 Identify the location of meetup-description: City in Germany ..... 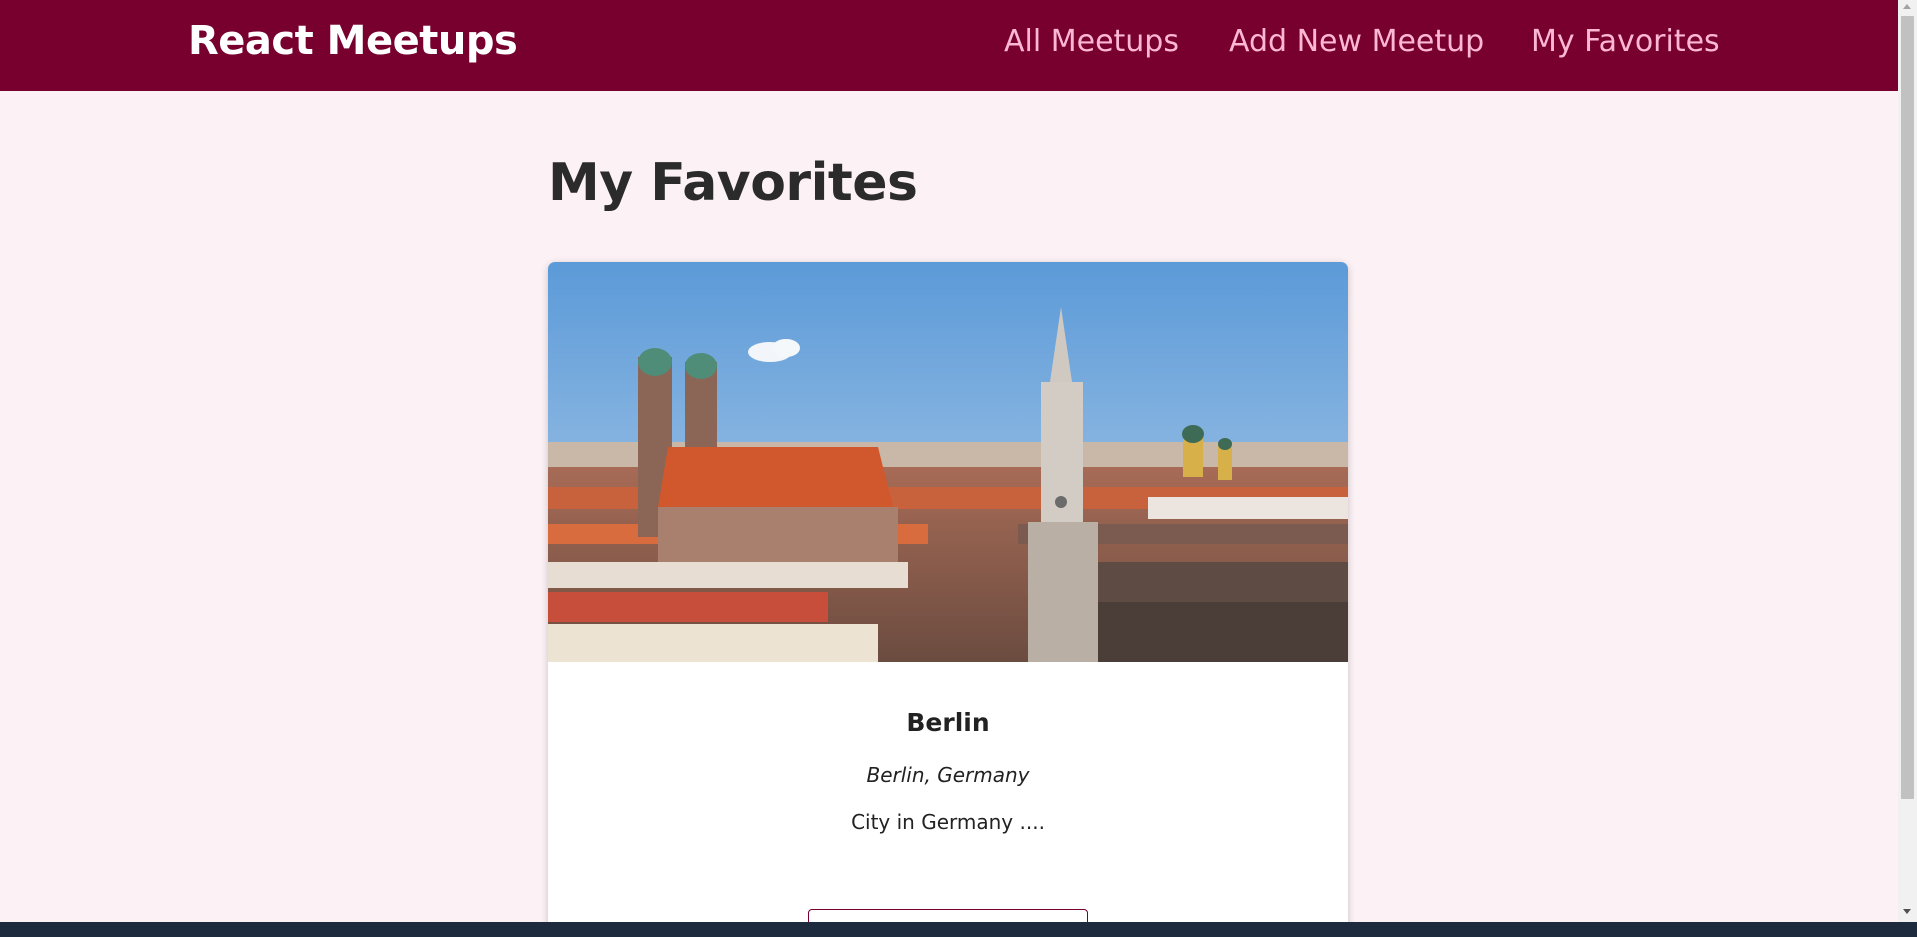
(948, 822).